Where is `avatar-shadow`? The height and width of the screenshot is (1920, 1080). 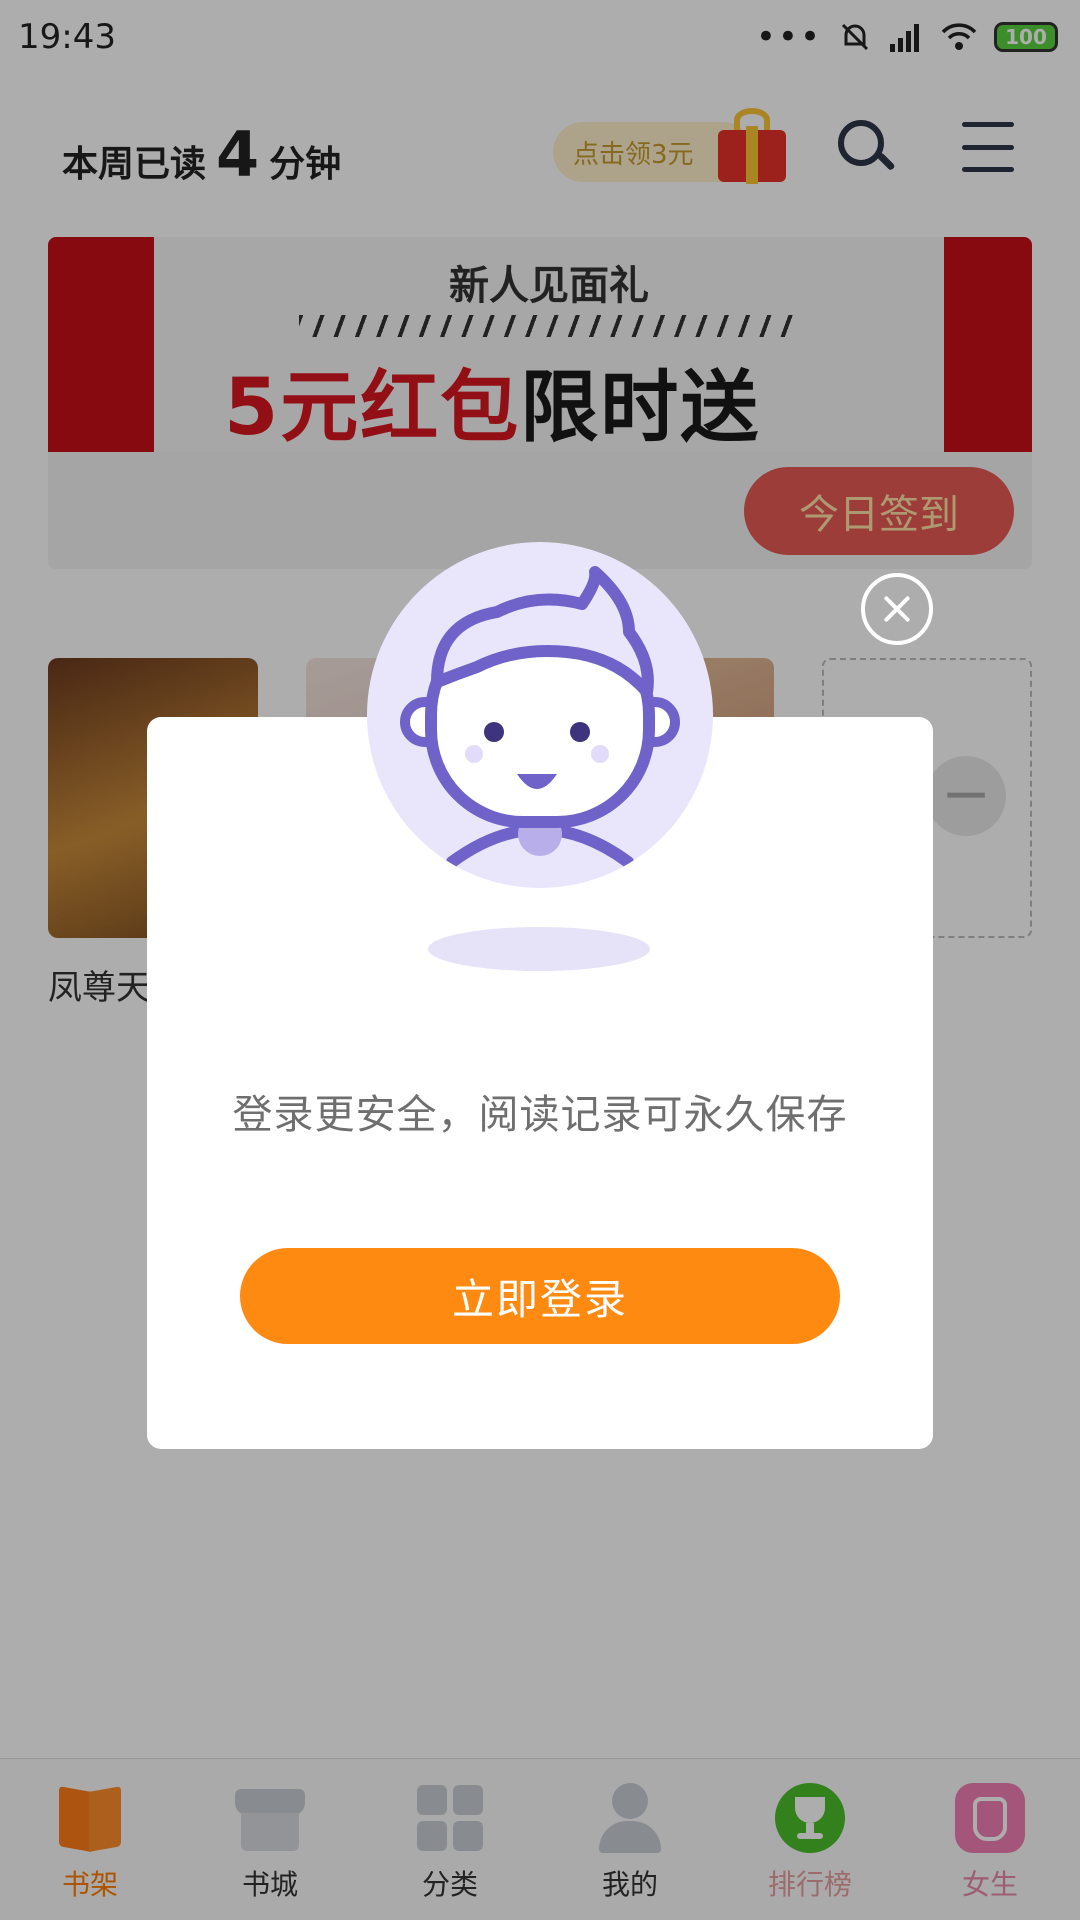 avatar-shadow is located at coordinates (539, 949).